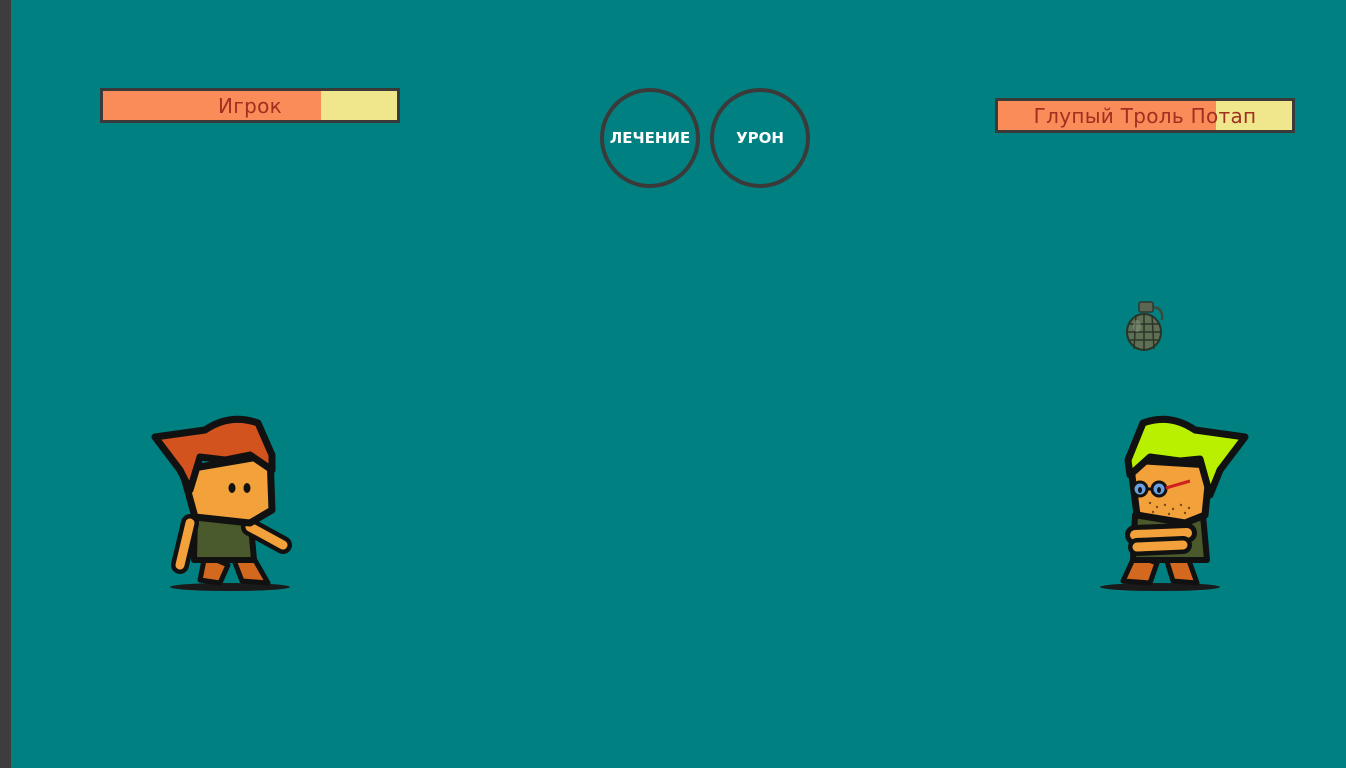 The height and width of the screenshot is (768, 1346). Describe the element at coordinates (650, 138) in the screenshot. I see `heal-button: ЛЕЧЕНИЕ` at that location.